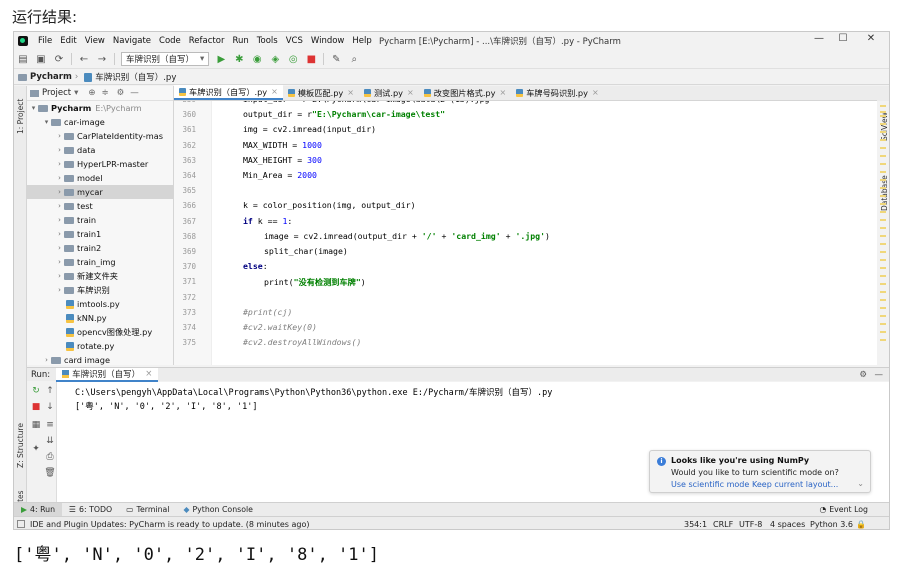  What do you see at coordinates (50, 473) in the screenshot?
I see `trash-icon: 🗑` at bounding box center [50, 473].